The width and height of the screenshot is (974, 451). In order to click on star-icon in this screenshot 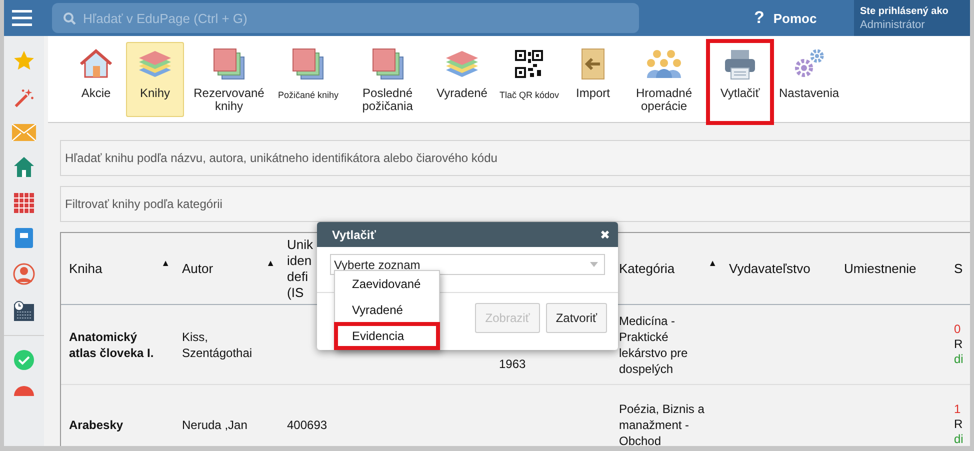, I will do `click(24, 61)`.